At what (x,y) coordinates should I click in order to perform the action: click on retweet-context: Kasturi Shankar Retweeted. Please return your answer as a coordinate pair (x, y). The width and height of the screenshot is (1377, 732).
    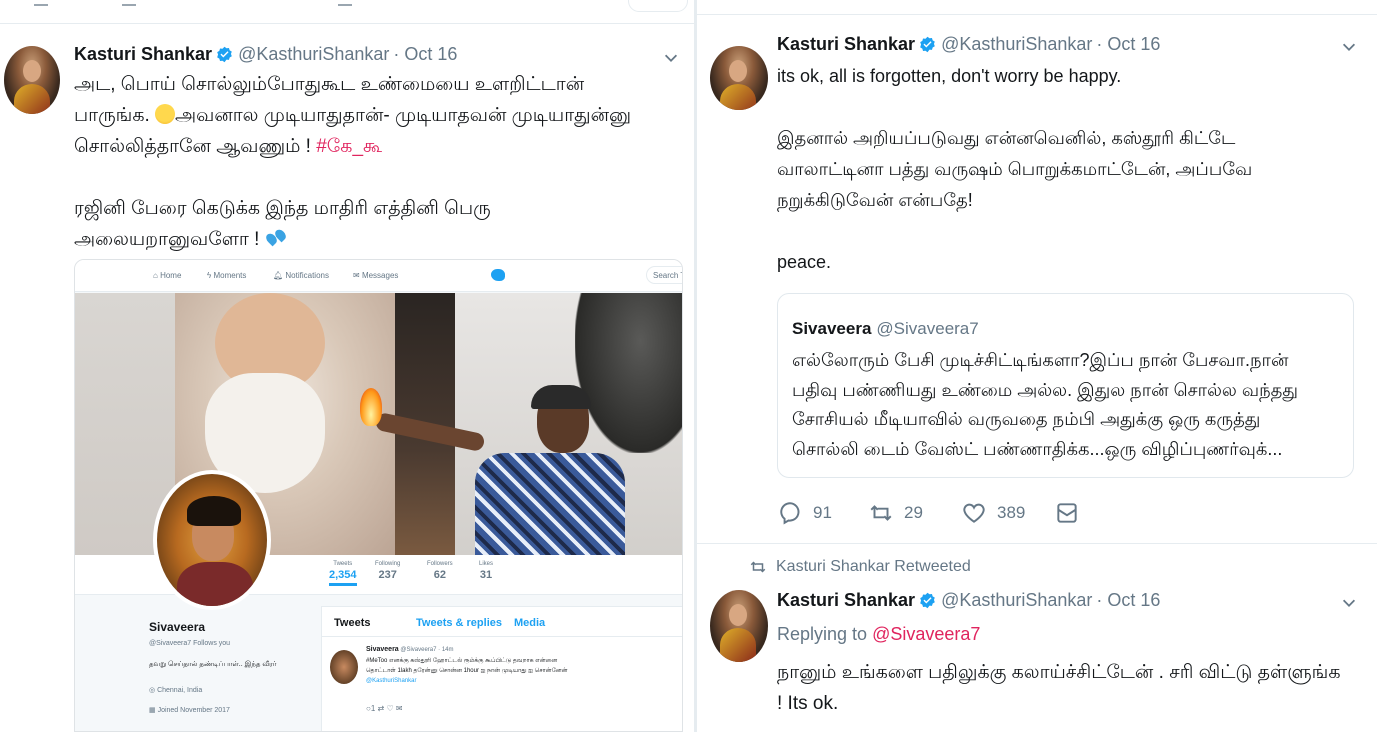
    Looking at the image, I should click on (860, 567).